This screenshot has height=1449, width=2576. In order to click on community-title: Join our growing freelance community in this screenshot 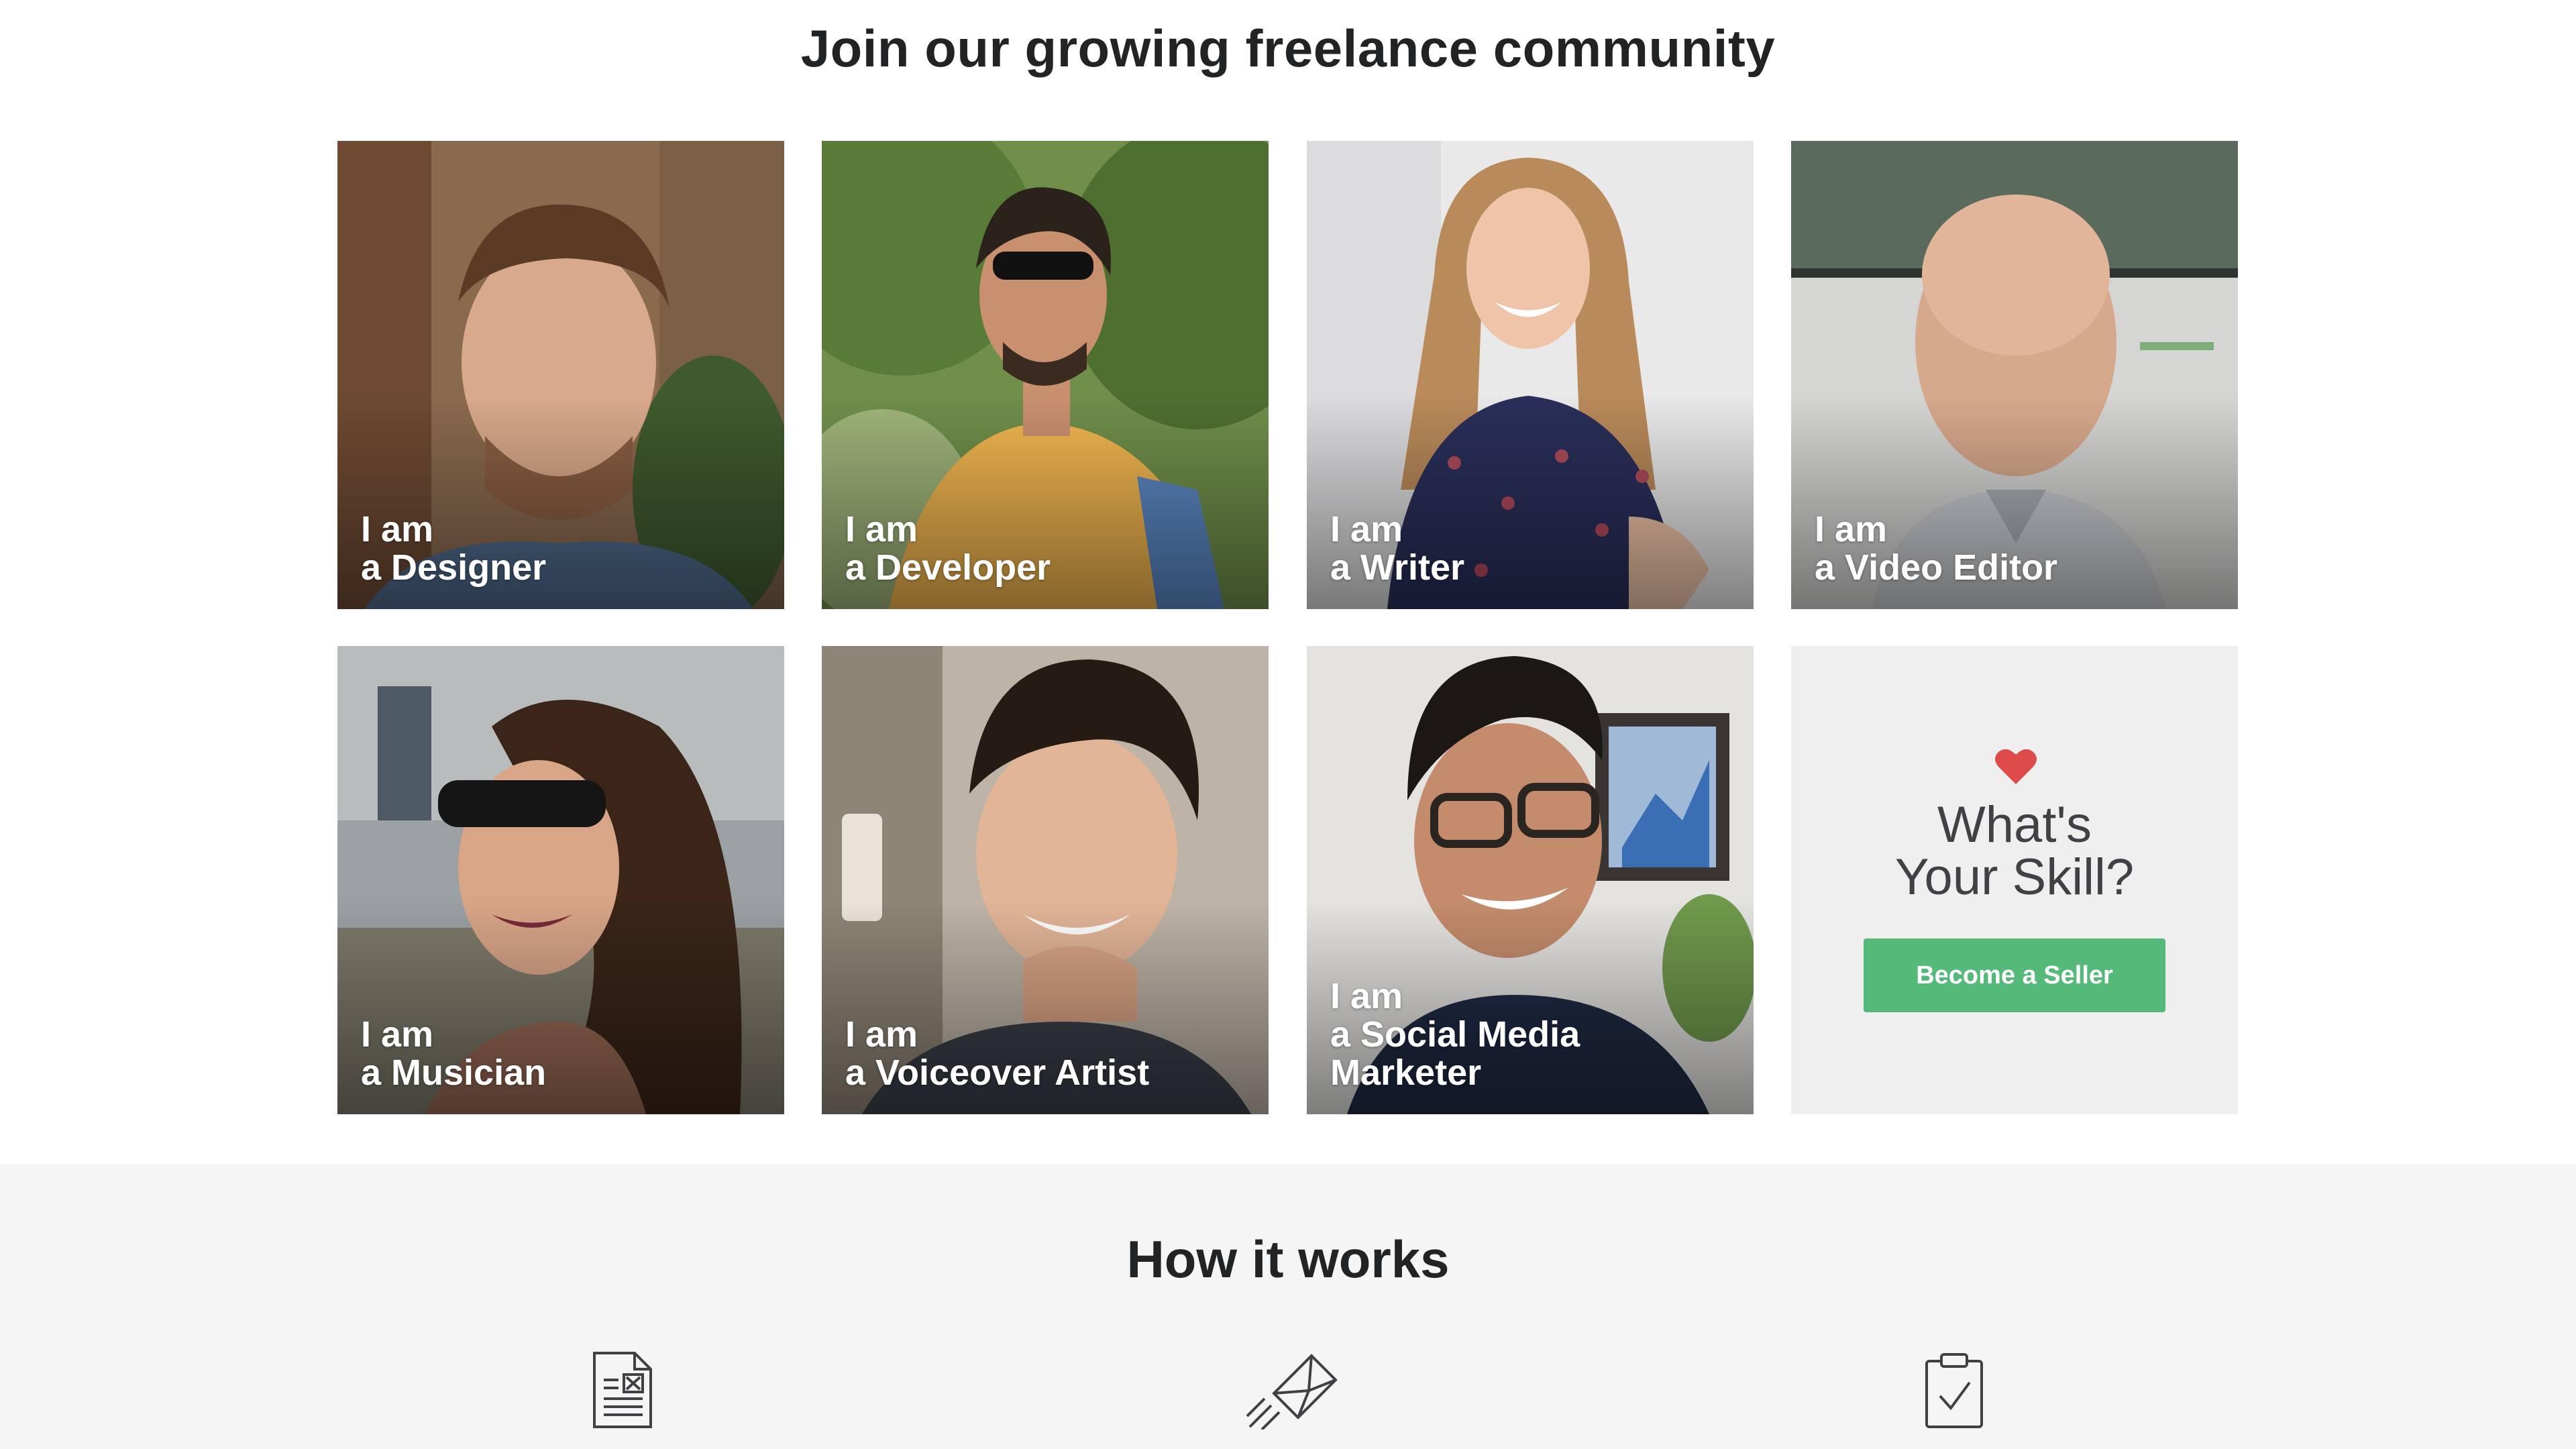, I will do `click(1288, 48)`.